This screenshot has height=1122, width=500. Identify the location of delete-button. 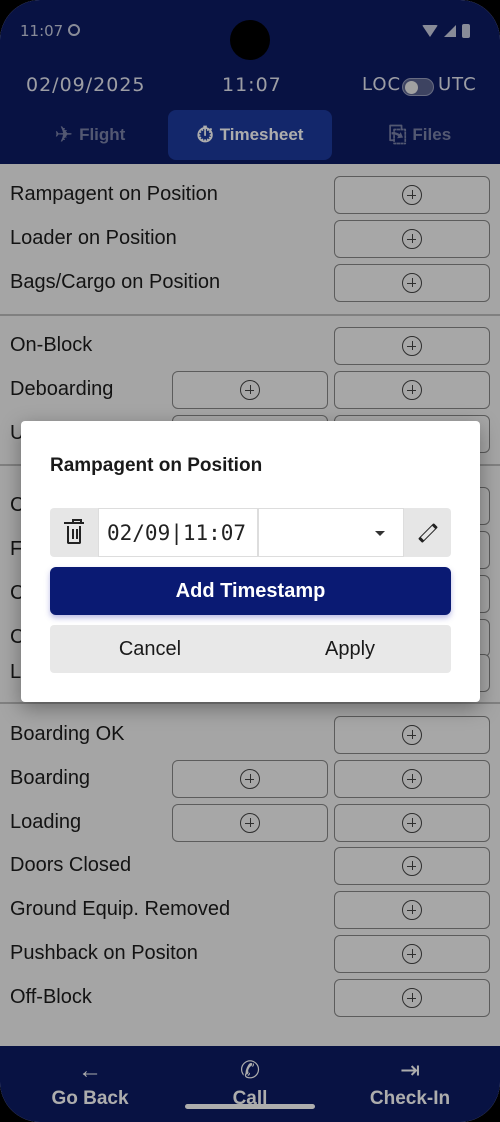
(74, 532).